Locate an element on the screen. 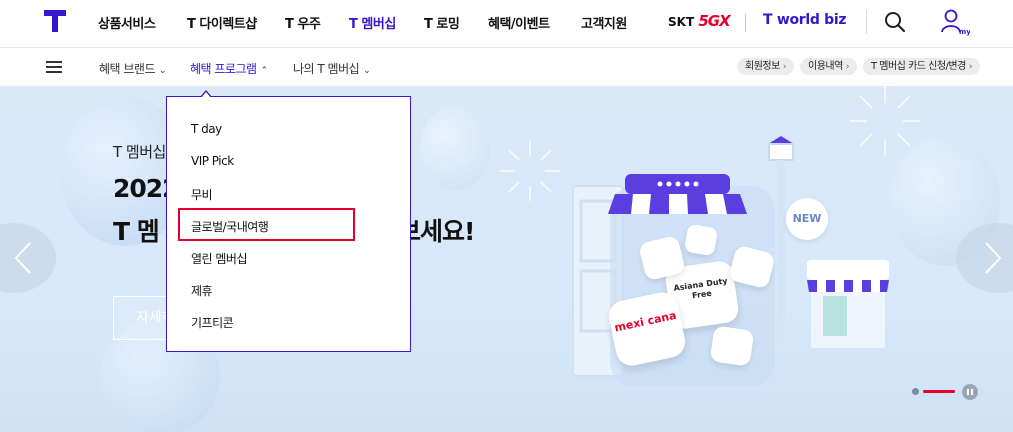 Image resolution: width=1013 pixels, height=432 pixels. myt-label: myT is located at coordinates (964, 32).